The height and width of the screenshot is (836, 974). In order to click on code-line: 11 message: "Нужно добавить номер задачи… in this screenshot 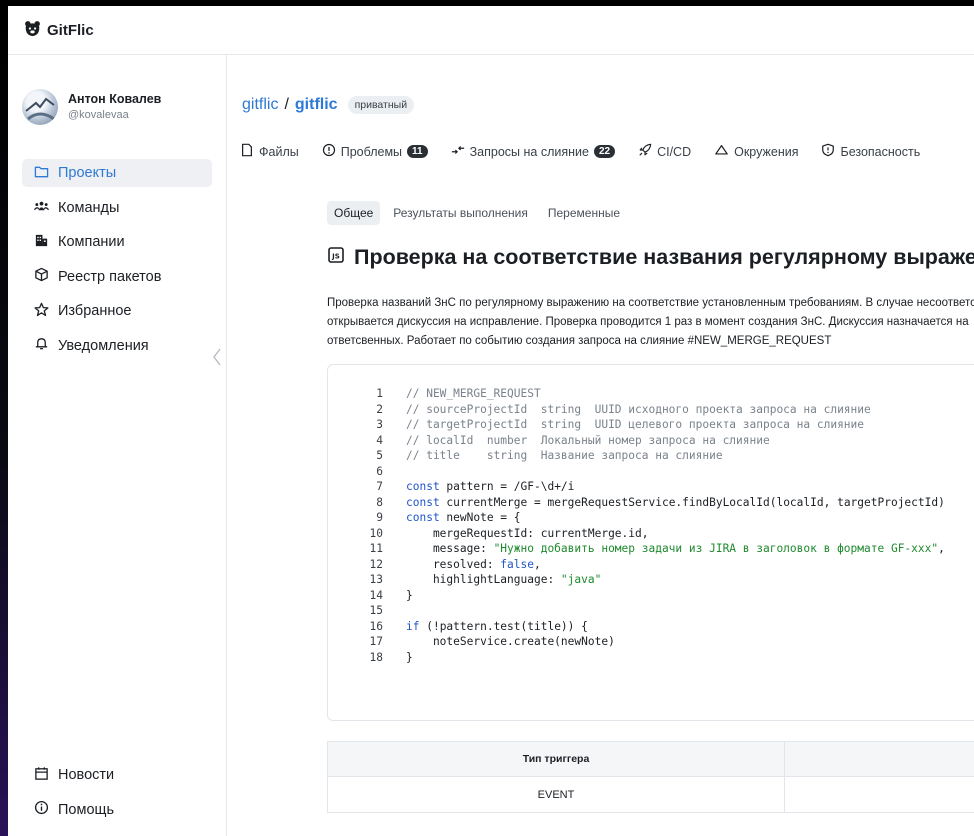, I will do `click(636, 549)`.